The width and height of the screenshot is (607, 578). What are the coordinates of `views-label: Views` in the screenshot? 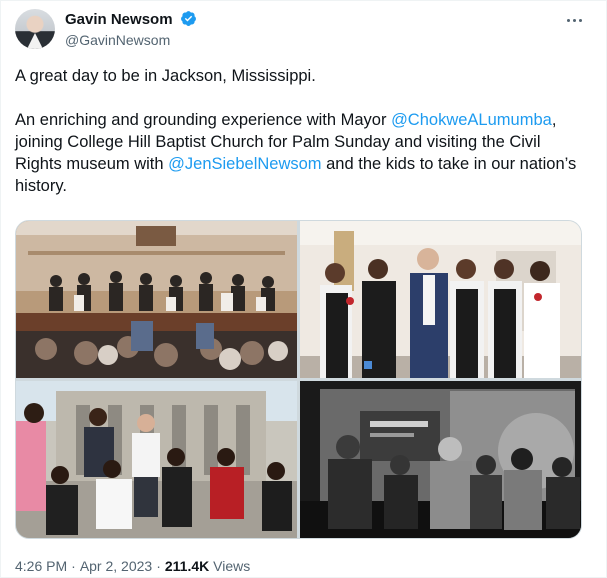 It's located at (232, 566).